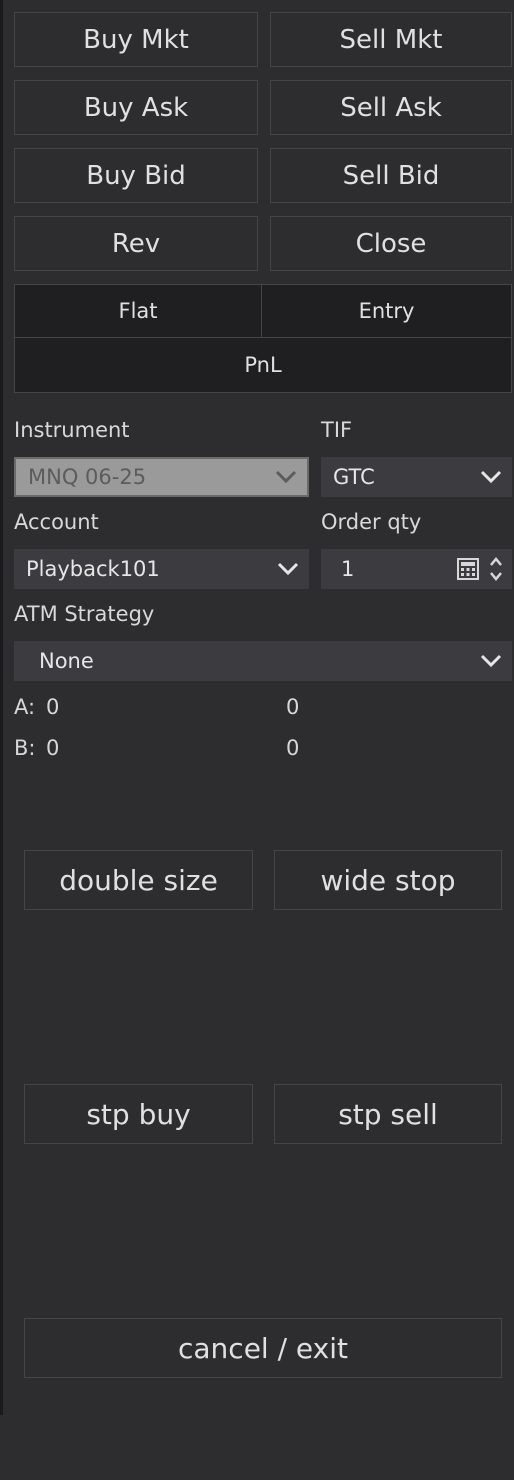 The height and width of the screenshot is (1480, 514). What do you see at coordinates (496, 569) in the screenshot?
I see `spinner-icon` at bounding box center [496, 569].